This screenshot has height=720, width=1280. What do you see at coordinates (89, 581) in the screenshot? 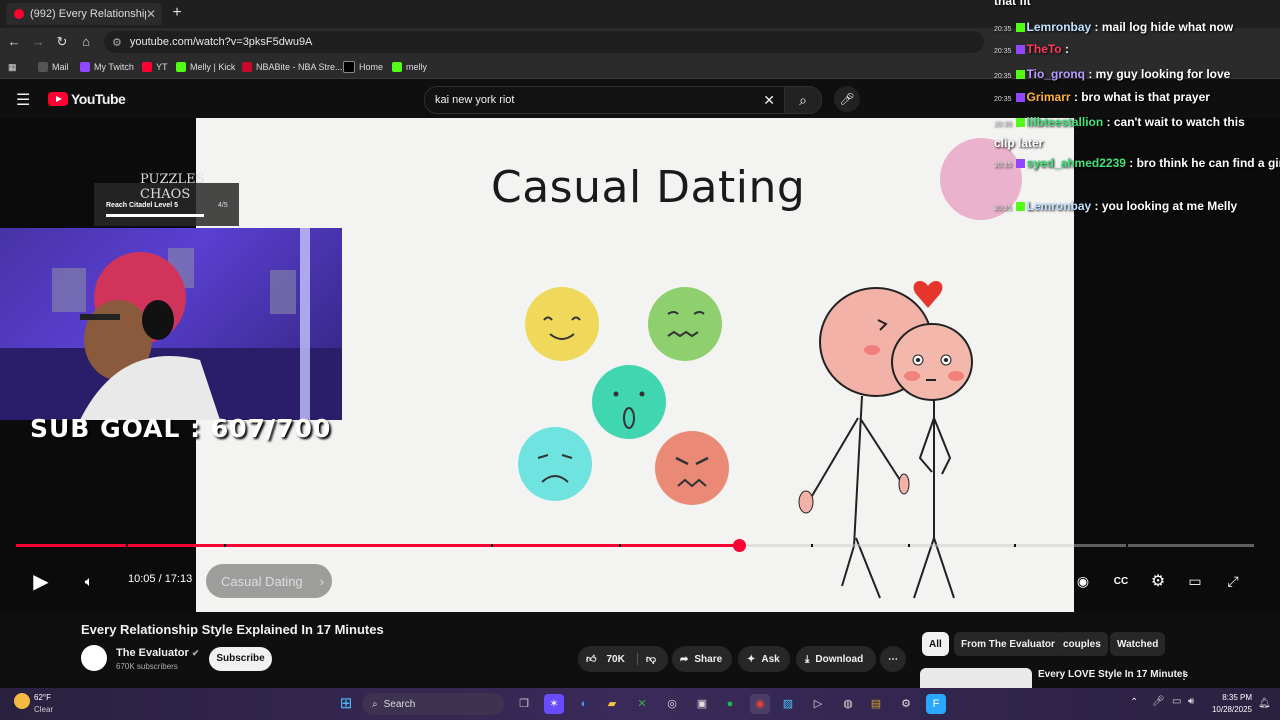
I see `volume-icon: 🔈︎` at bounding box center [89, 581].